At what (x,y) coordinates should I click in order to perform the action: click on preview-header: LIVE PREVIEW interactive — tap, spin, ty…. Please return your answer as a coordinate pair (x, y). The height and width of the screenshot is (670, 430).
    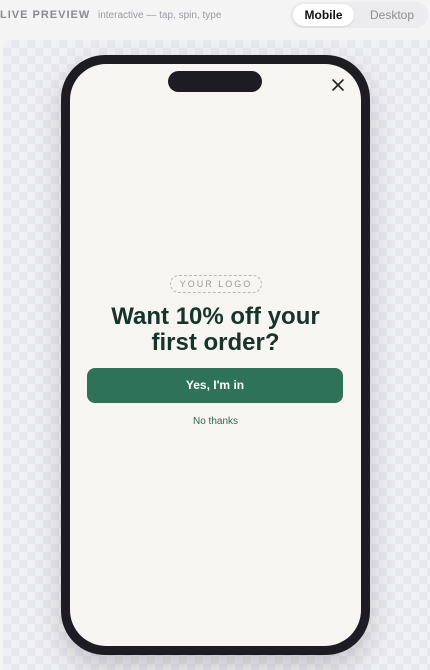
    Looking at the image, I should click on (215, 16).